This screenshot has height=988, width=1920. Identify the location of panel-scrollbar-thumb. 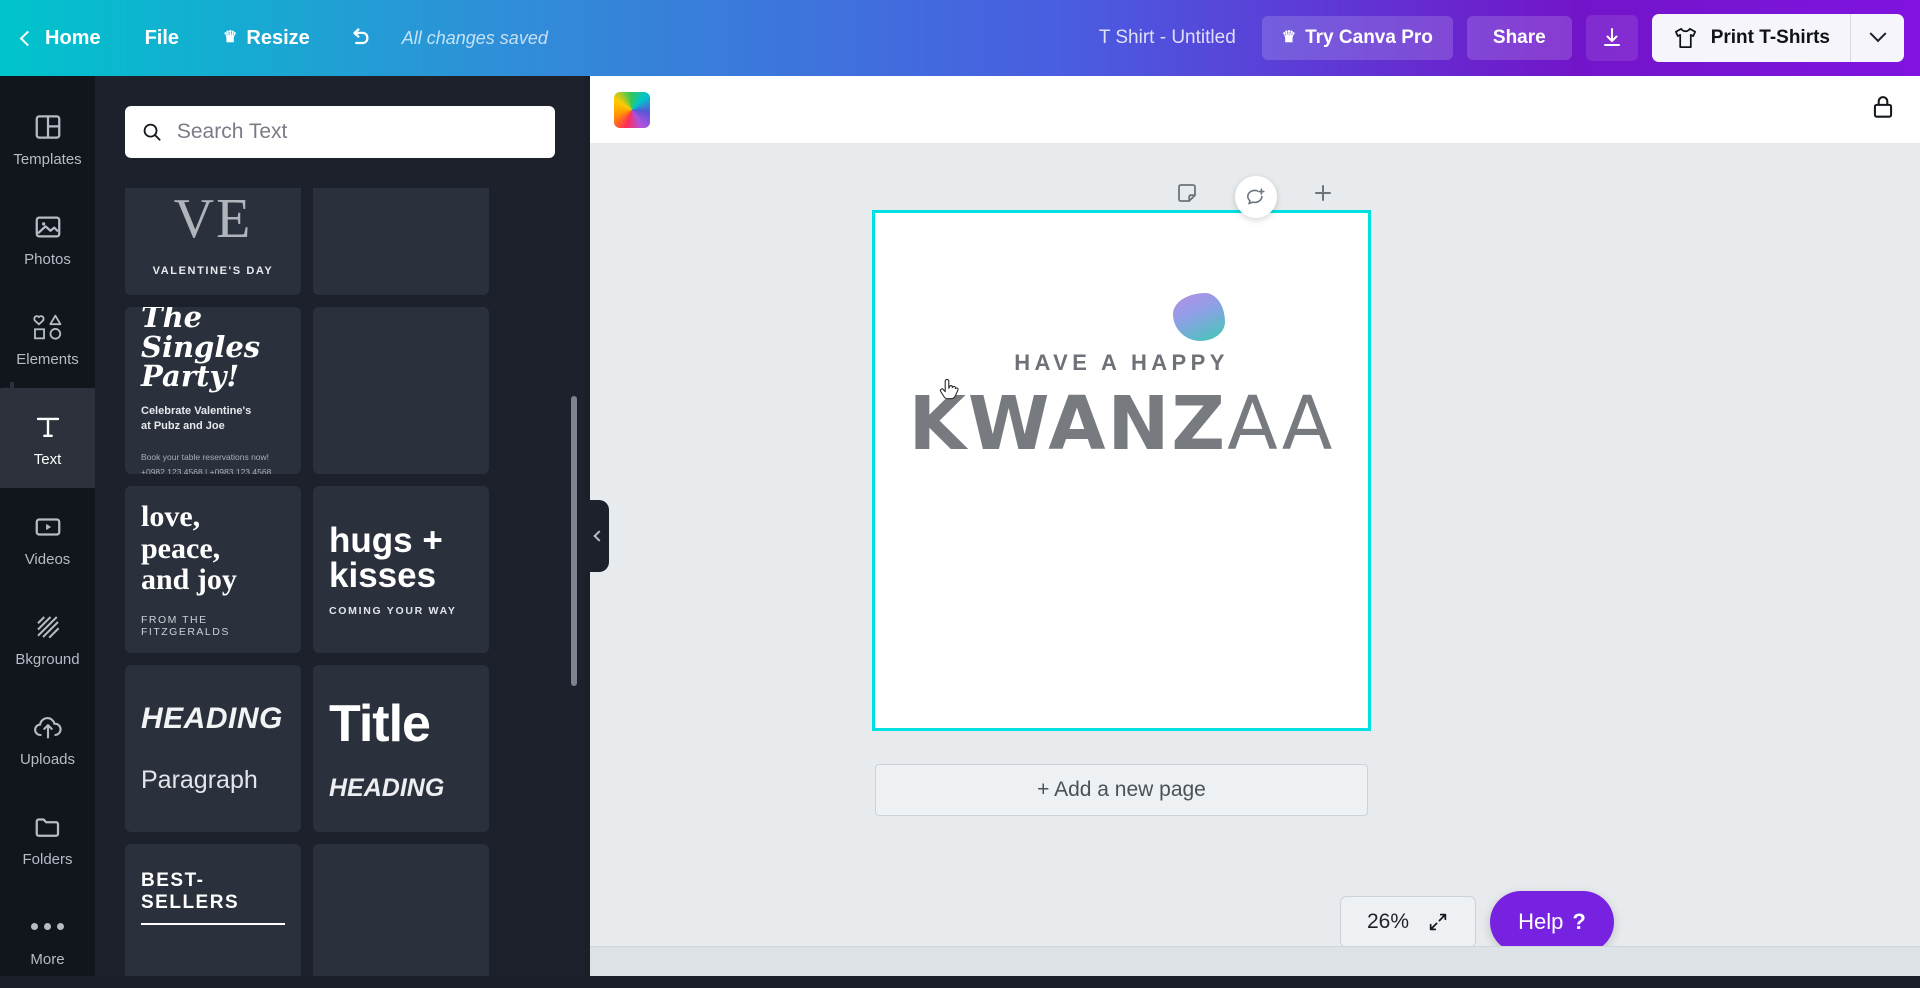
(574, 541).